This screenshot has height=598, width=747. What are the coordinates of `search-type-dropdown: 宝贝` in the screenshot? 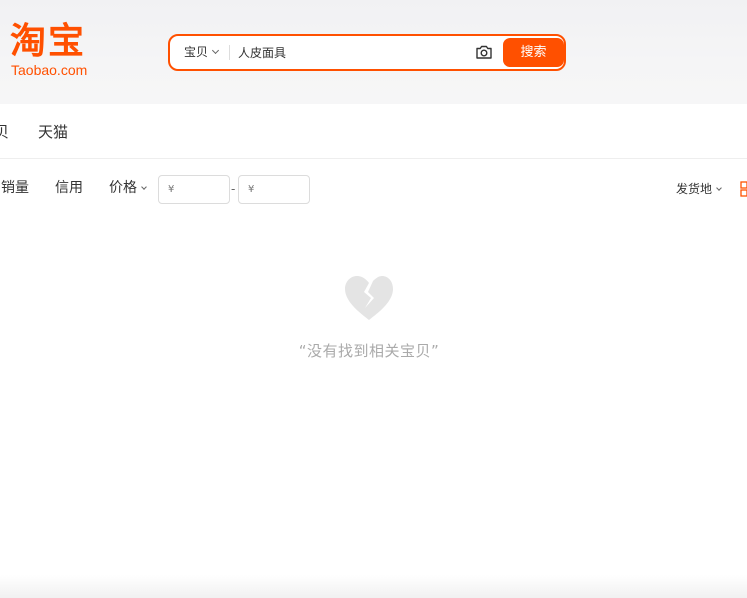 It's located at (202, 52).